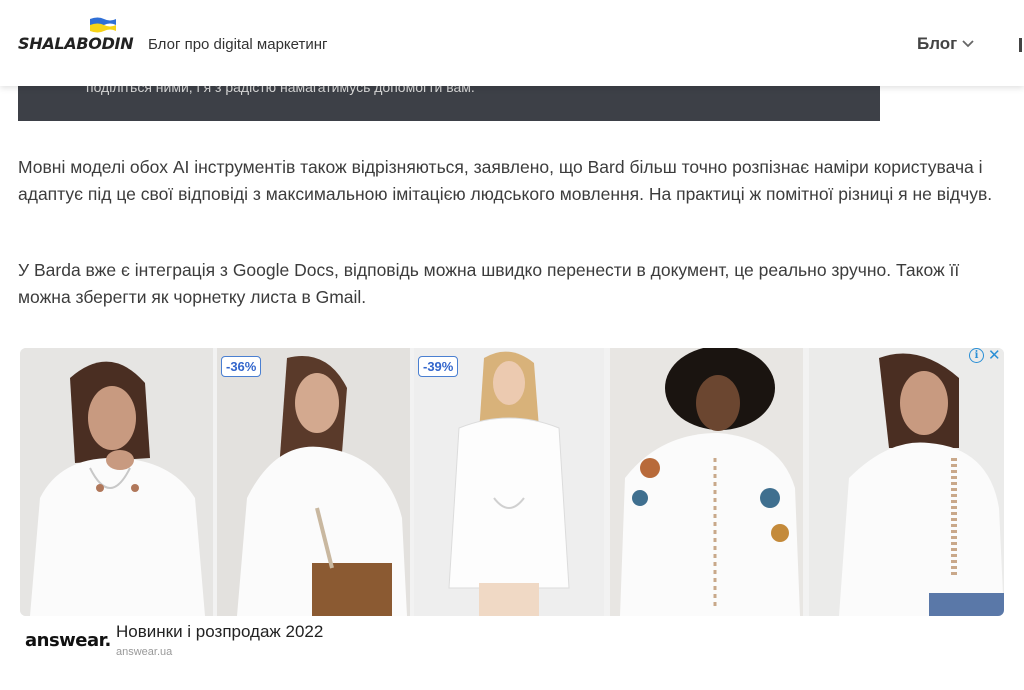 The height and width of the screenshot is (690, 1024). I want to click on info-icon: i, so click(976, 355).